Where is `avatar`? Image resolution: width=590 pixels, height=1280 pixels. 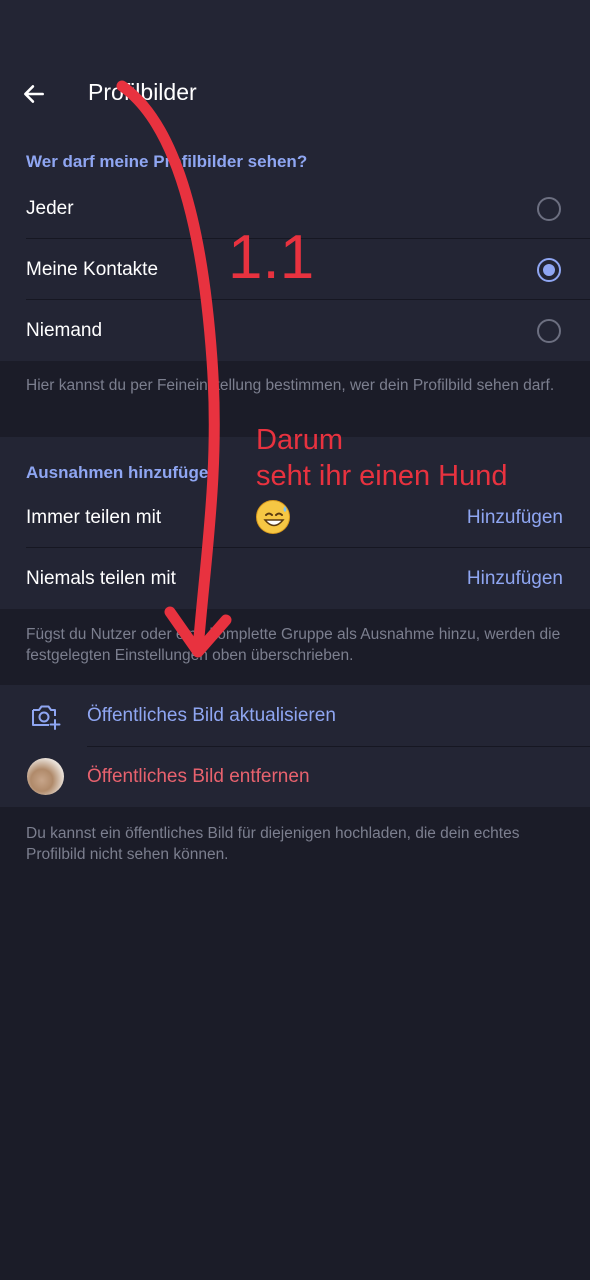
avatar is located at coordinates (45, 776).